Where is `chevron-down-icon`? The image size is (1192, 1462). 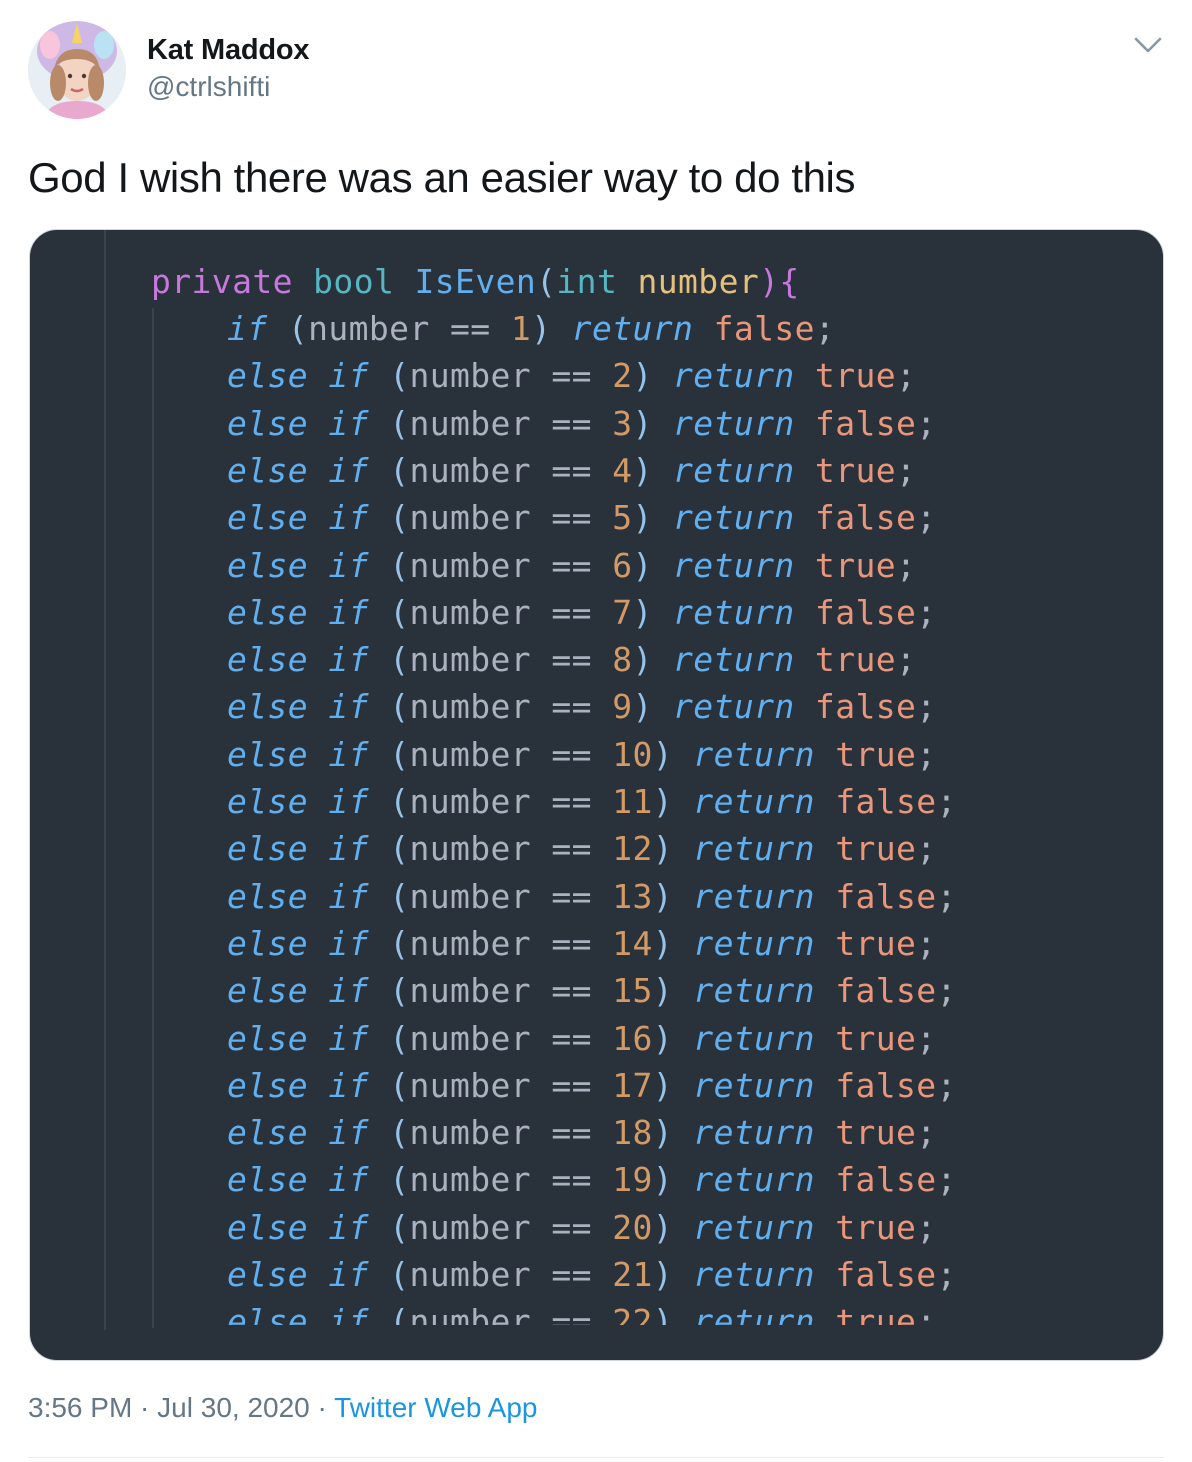
chevron-down-icon is located at coordinates (1148, 45).